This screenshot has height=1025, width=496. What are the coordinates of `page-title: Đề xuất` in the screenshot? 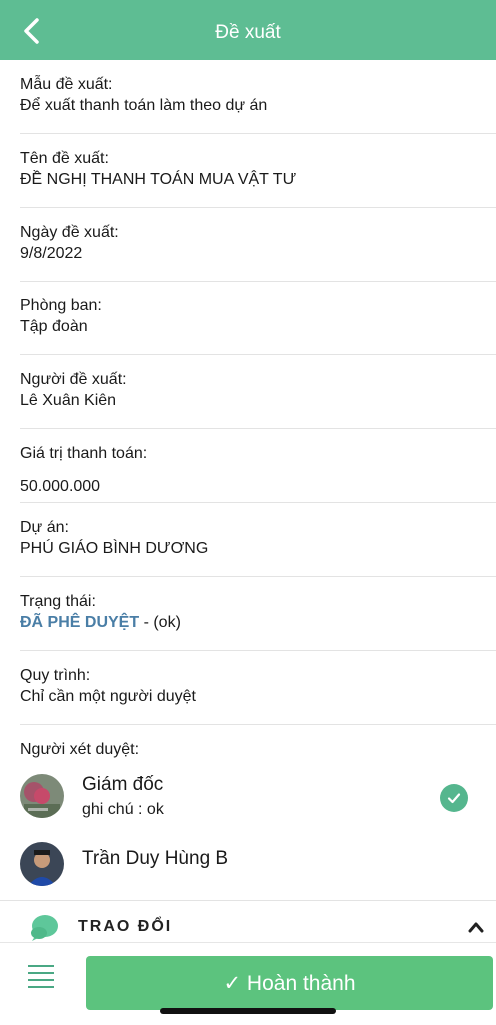 It's located at (248, 32).